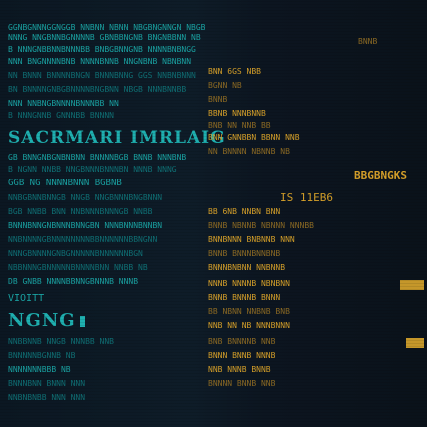 This screenshot has height=427, width=427. What do you see at coordinates (249, 152) in the screenshot?
I see `right-row: NN BNNNN NBNNB NB` at bounding box center [249, 152].